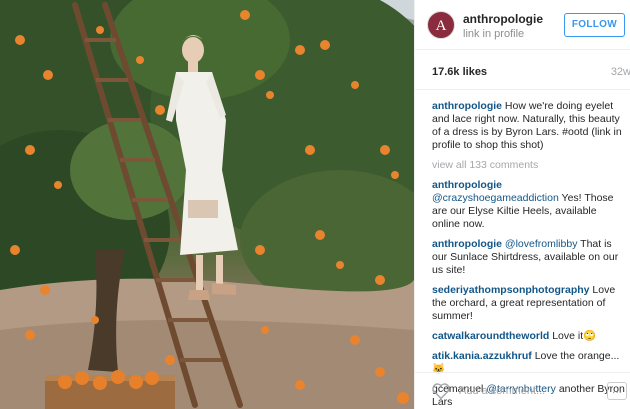  Describe the element at coordinates (573, 336) in the screenshot. I see `comment-text: Love it🙄` at that location.